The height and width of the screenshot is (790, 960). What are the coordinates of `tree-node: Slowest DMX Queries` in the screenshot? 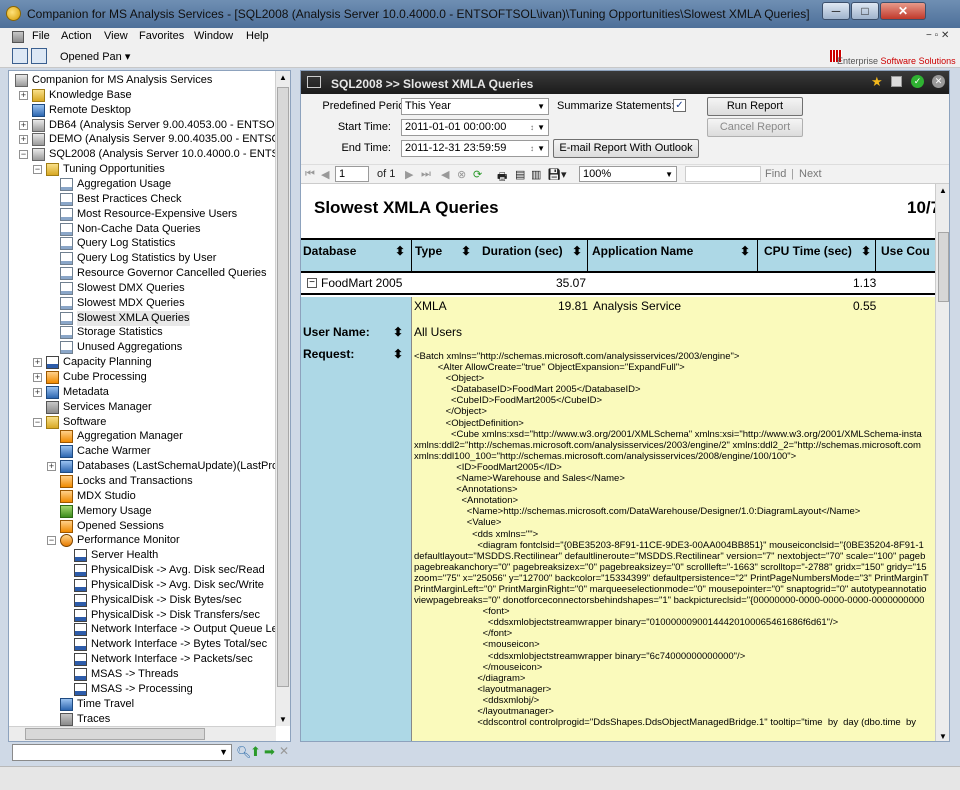 It's located at (143, 288).